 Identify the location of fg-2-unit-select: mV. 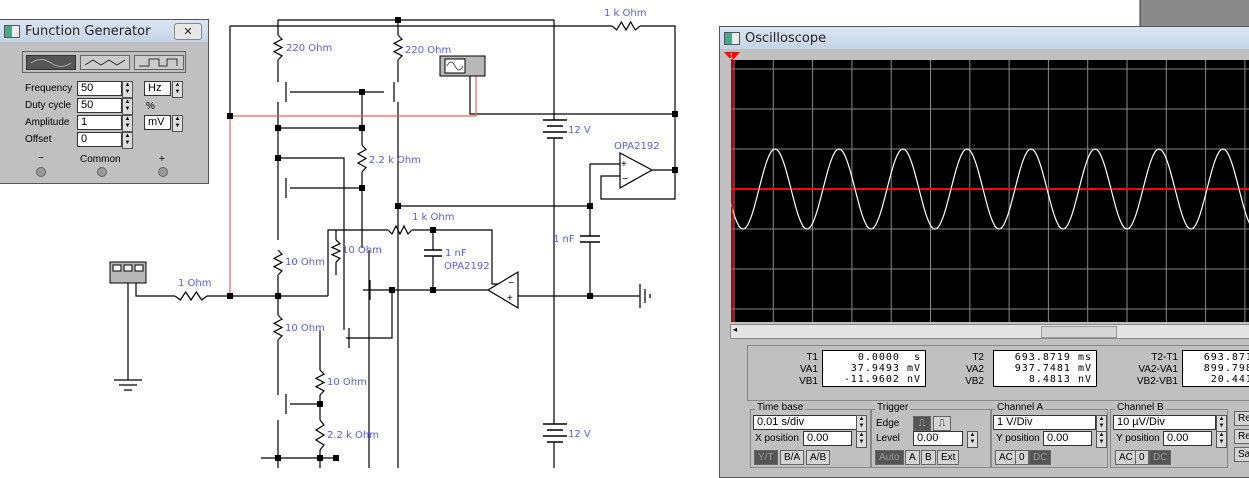
(157, 122).